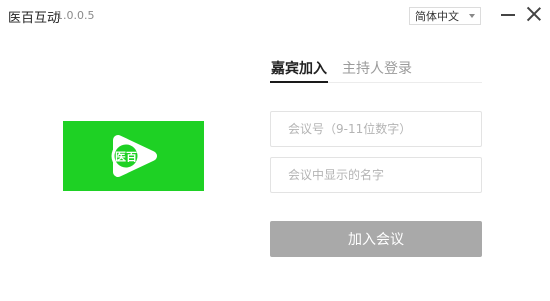 The image size is (550, 301). Describe the element at coordinates (126, 157) in the screenshot. I see `logo-text: 医百` at that location.